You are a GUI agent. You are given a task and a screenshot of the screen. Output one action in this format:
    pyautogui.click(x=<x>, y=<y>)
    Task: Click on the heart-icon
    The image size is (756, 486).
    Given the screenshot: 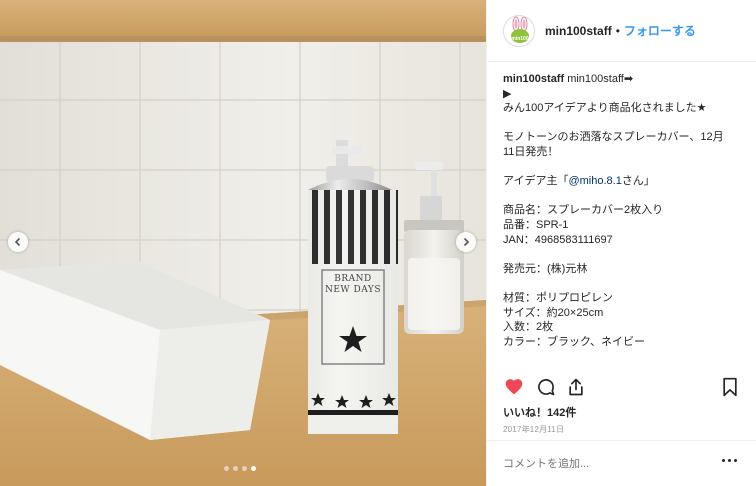 What is the action you would take?
    pyautogui.click(x=514, y=387)
    